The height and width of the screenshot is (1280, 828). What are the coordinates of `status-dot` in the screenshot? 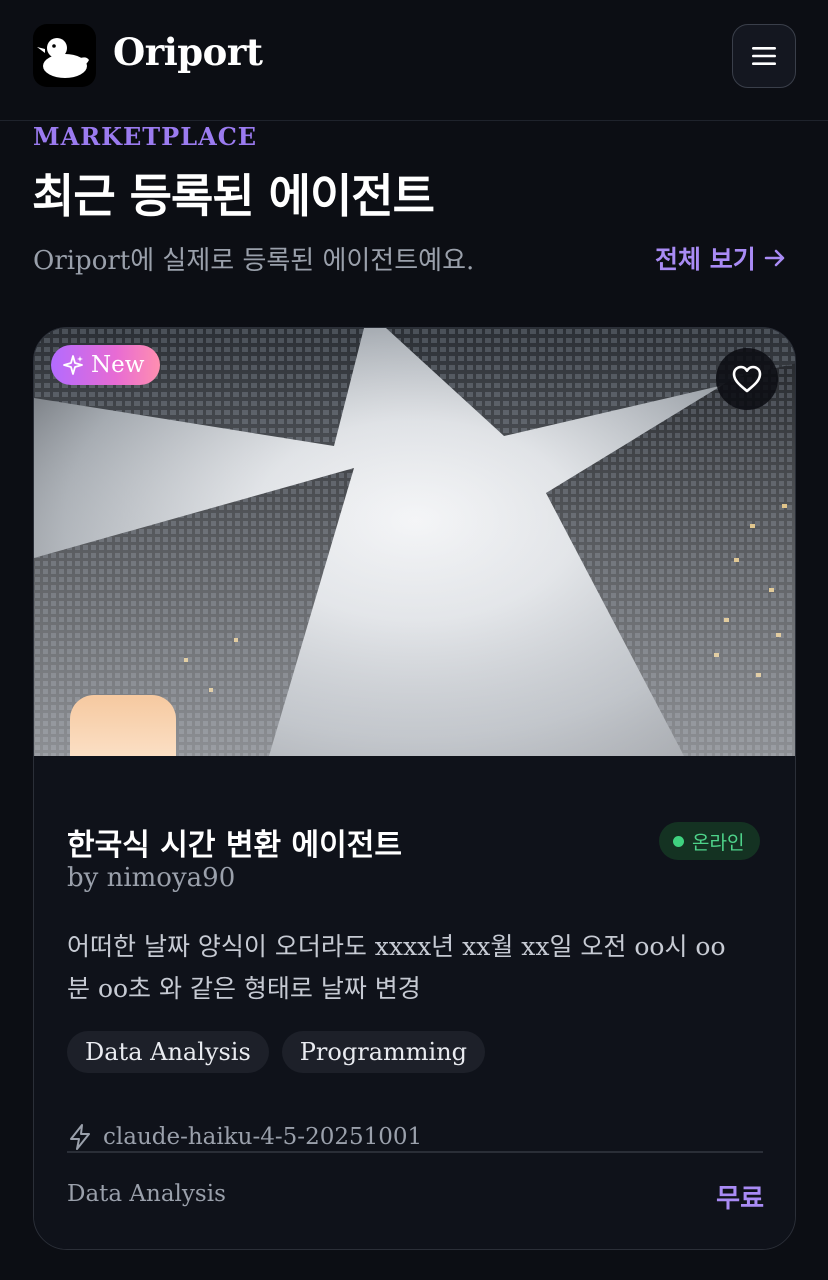 It's located at (678, 841).